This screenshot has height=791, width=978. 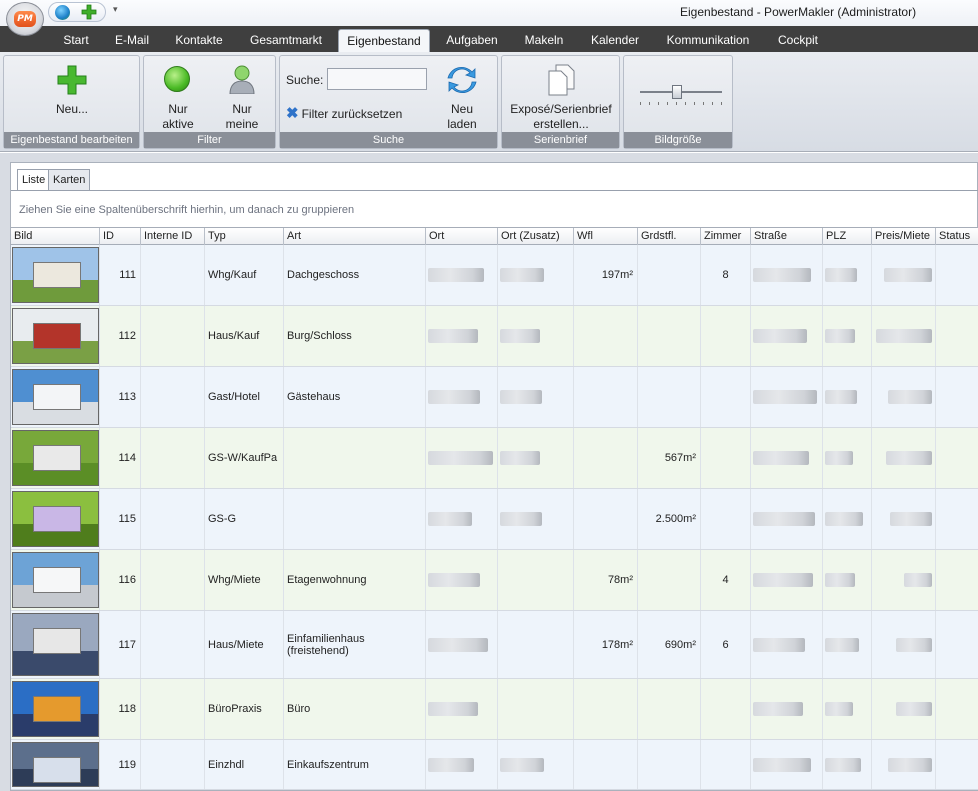 I want to click on filter-reset-button: ✖ Filter zurücksetzen, so click(x=344, y=113).